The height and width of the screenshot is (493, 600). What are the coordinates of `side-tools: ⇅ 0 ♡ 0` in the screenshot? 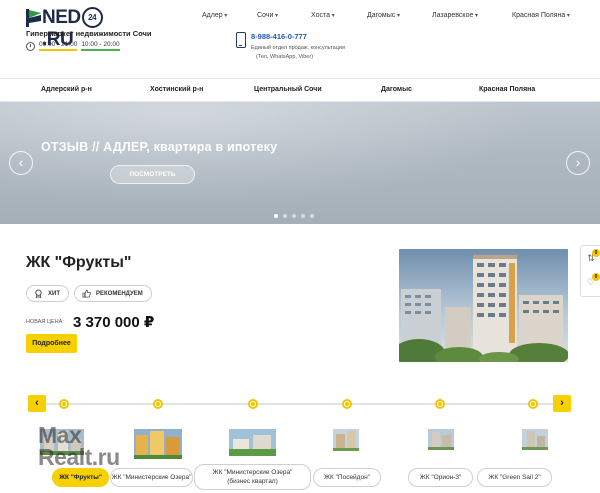 It's located at (590, 271).